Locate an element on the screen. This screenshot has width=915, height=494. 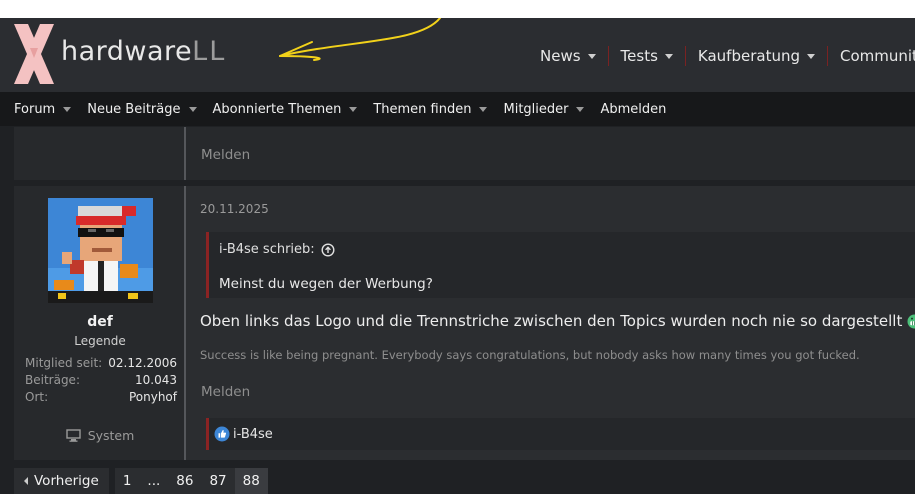
post-date: 20.11.2025 is located at coordinates (234, 209).